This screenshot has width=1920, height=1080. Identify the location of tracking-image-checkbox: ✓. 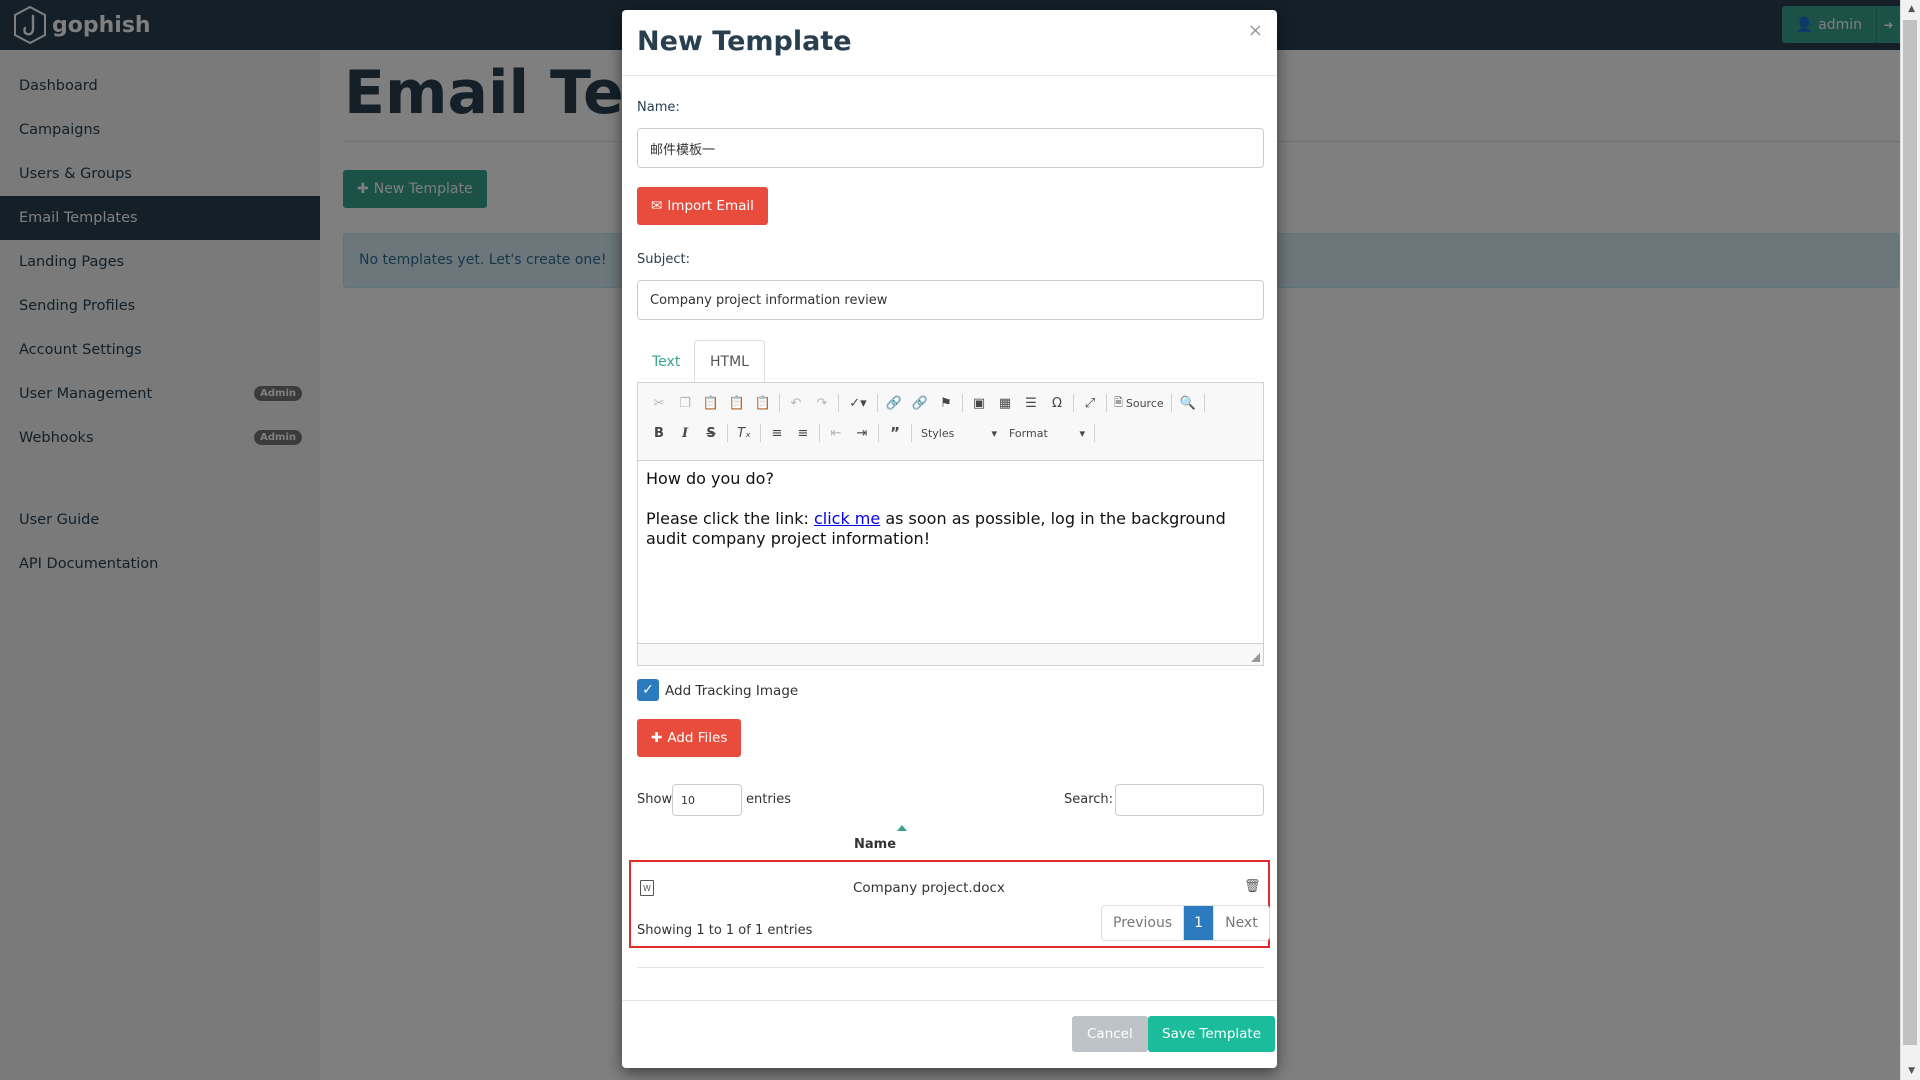
(648, 690).